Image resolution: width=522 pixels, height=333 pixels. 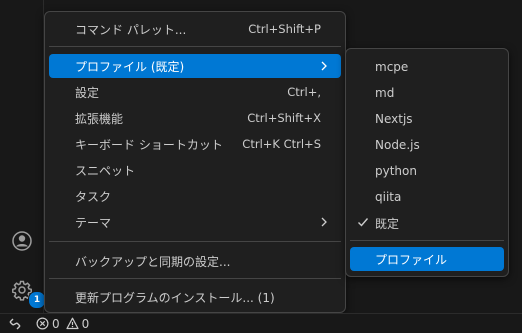 I want to click on profile-label: mcpe, so click(x=392, y=67).